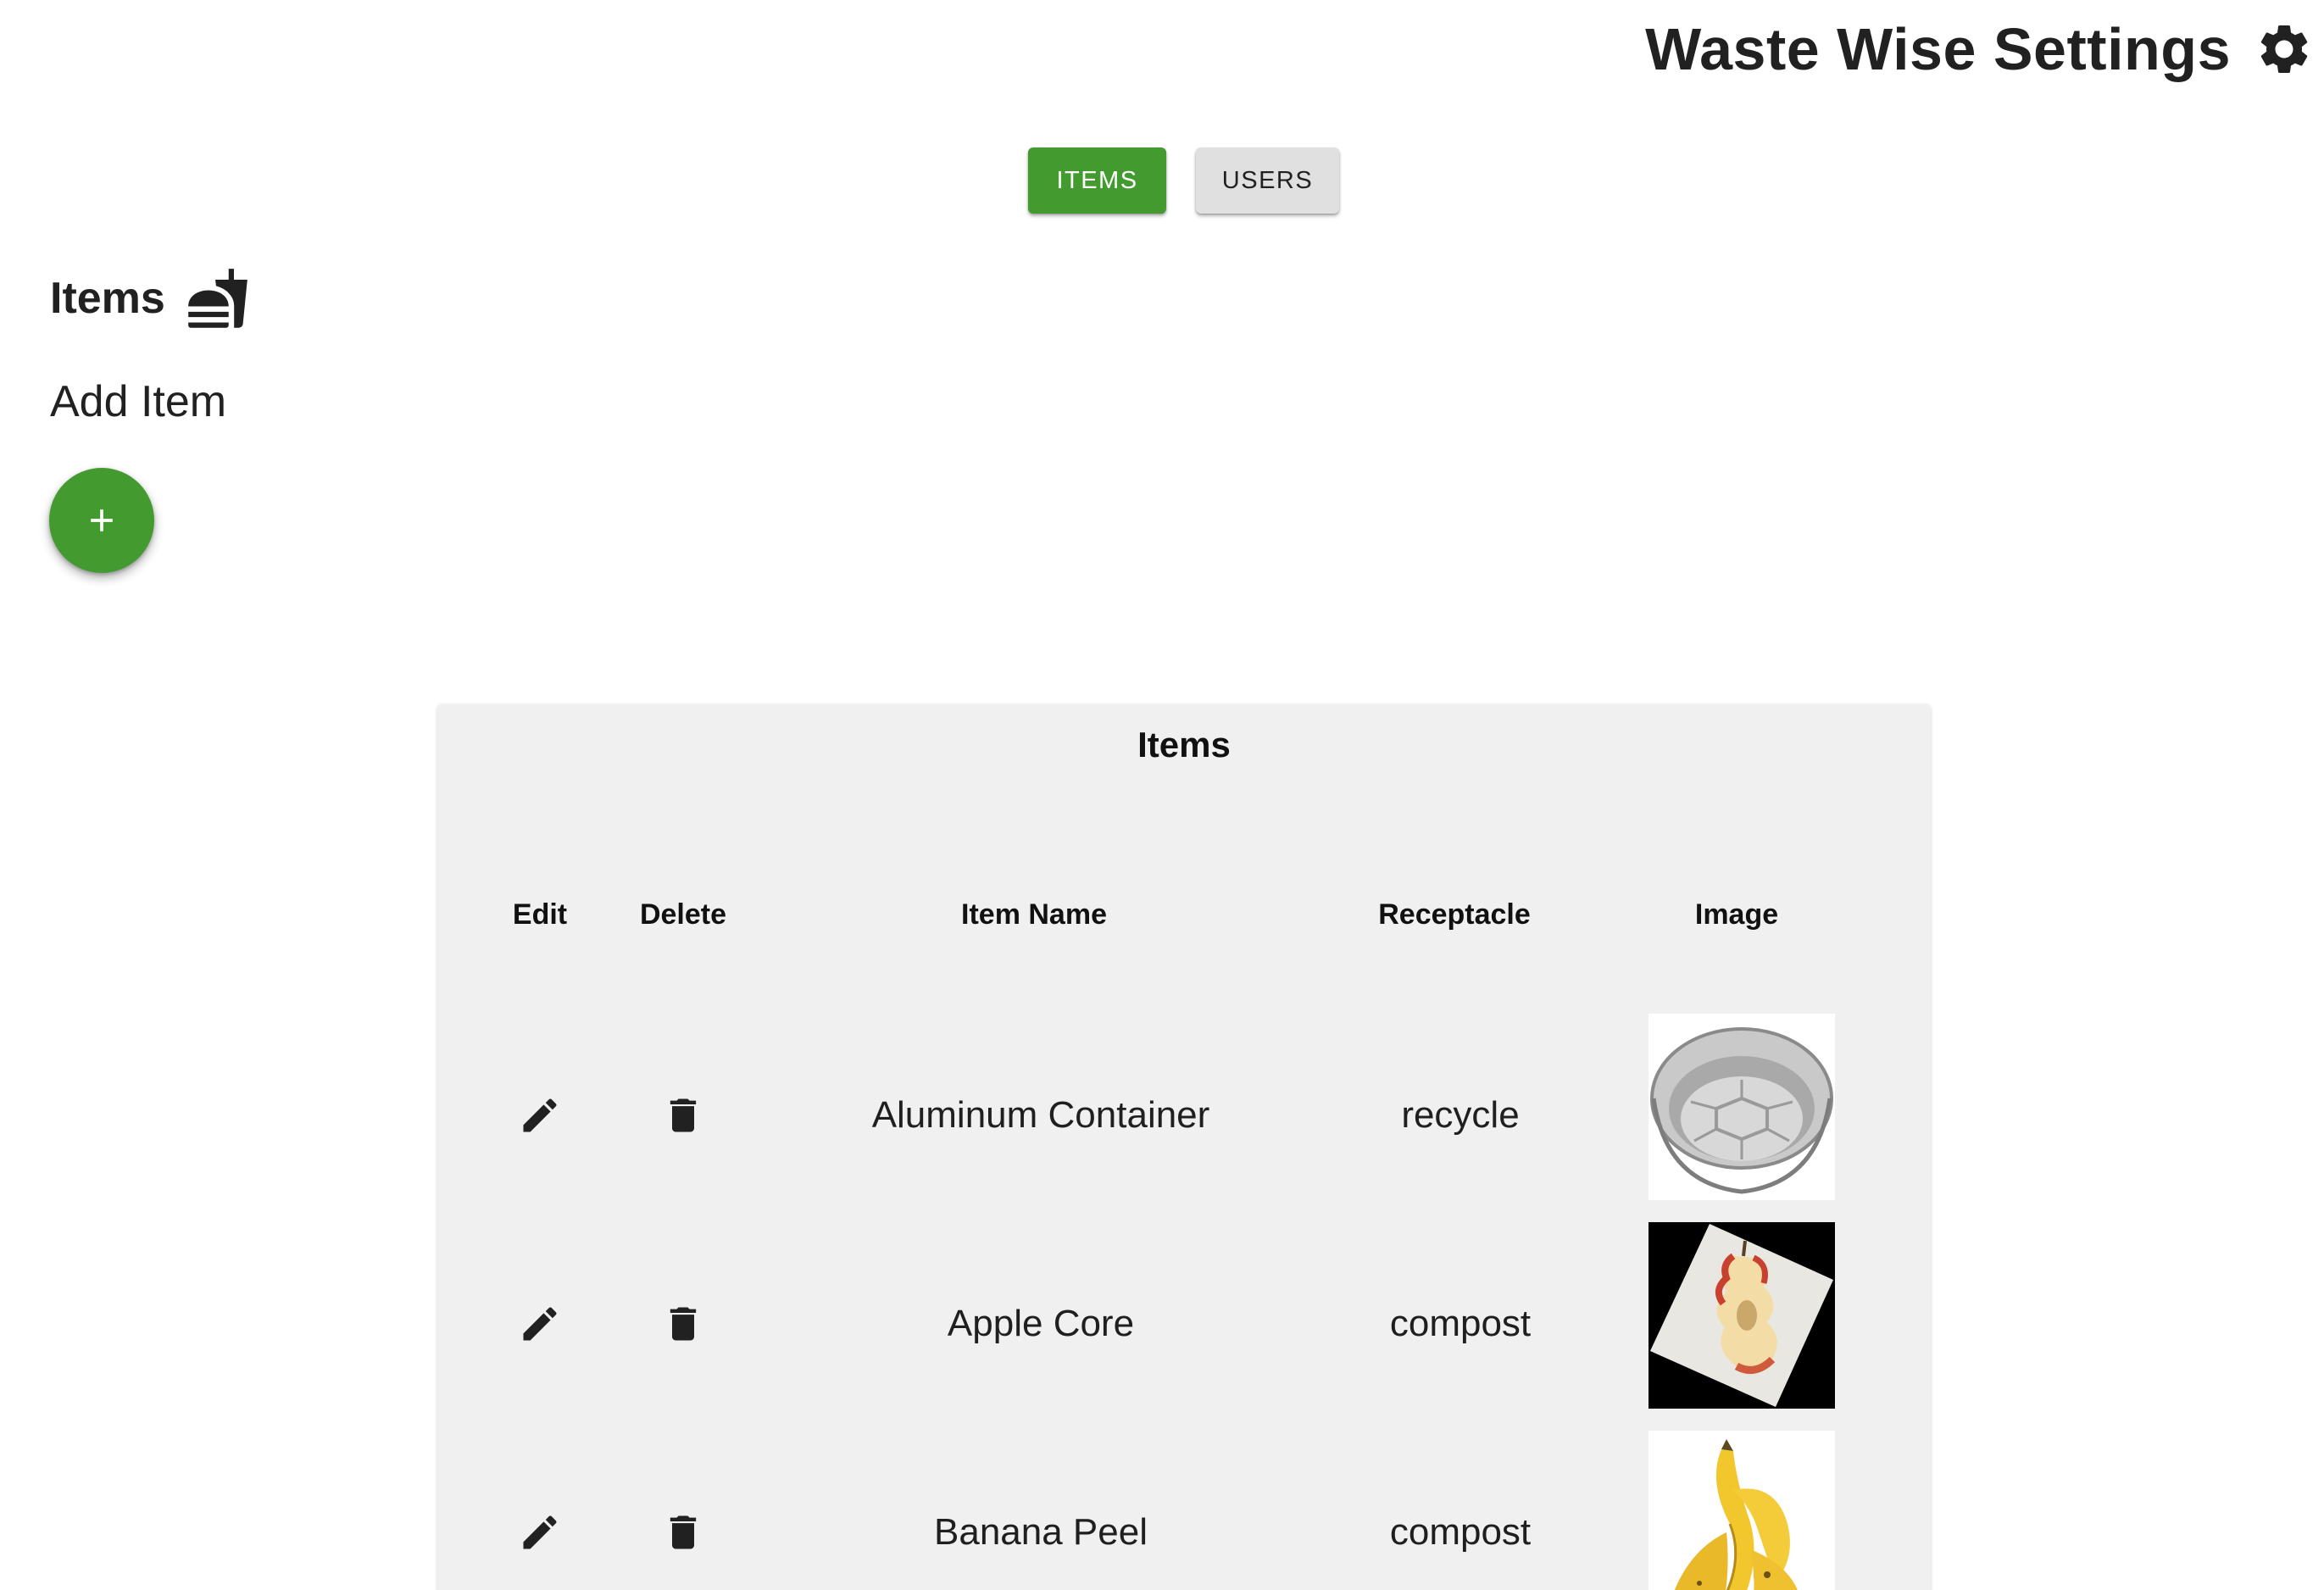 The width and height of the screenshot is (2324, 1590). Describe the element at coordinates (218, 298) in the screenshot. I see `fastfood-icon` at that location.